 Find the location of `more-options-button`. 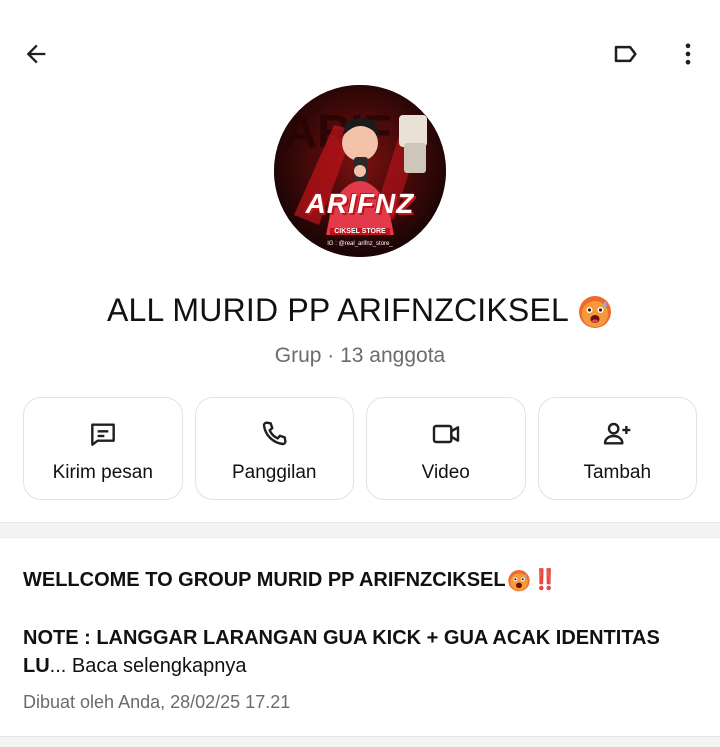

more-options-button is located at coordinates (688, 54).